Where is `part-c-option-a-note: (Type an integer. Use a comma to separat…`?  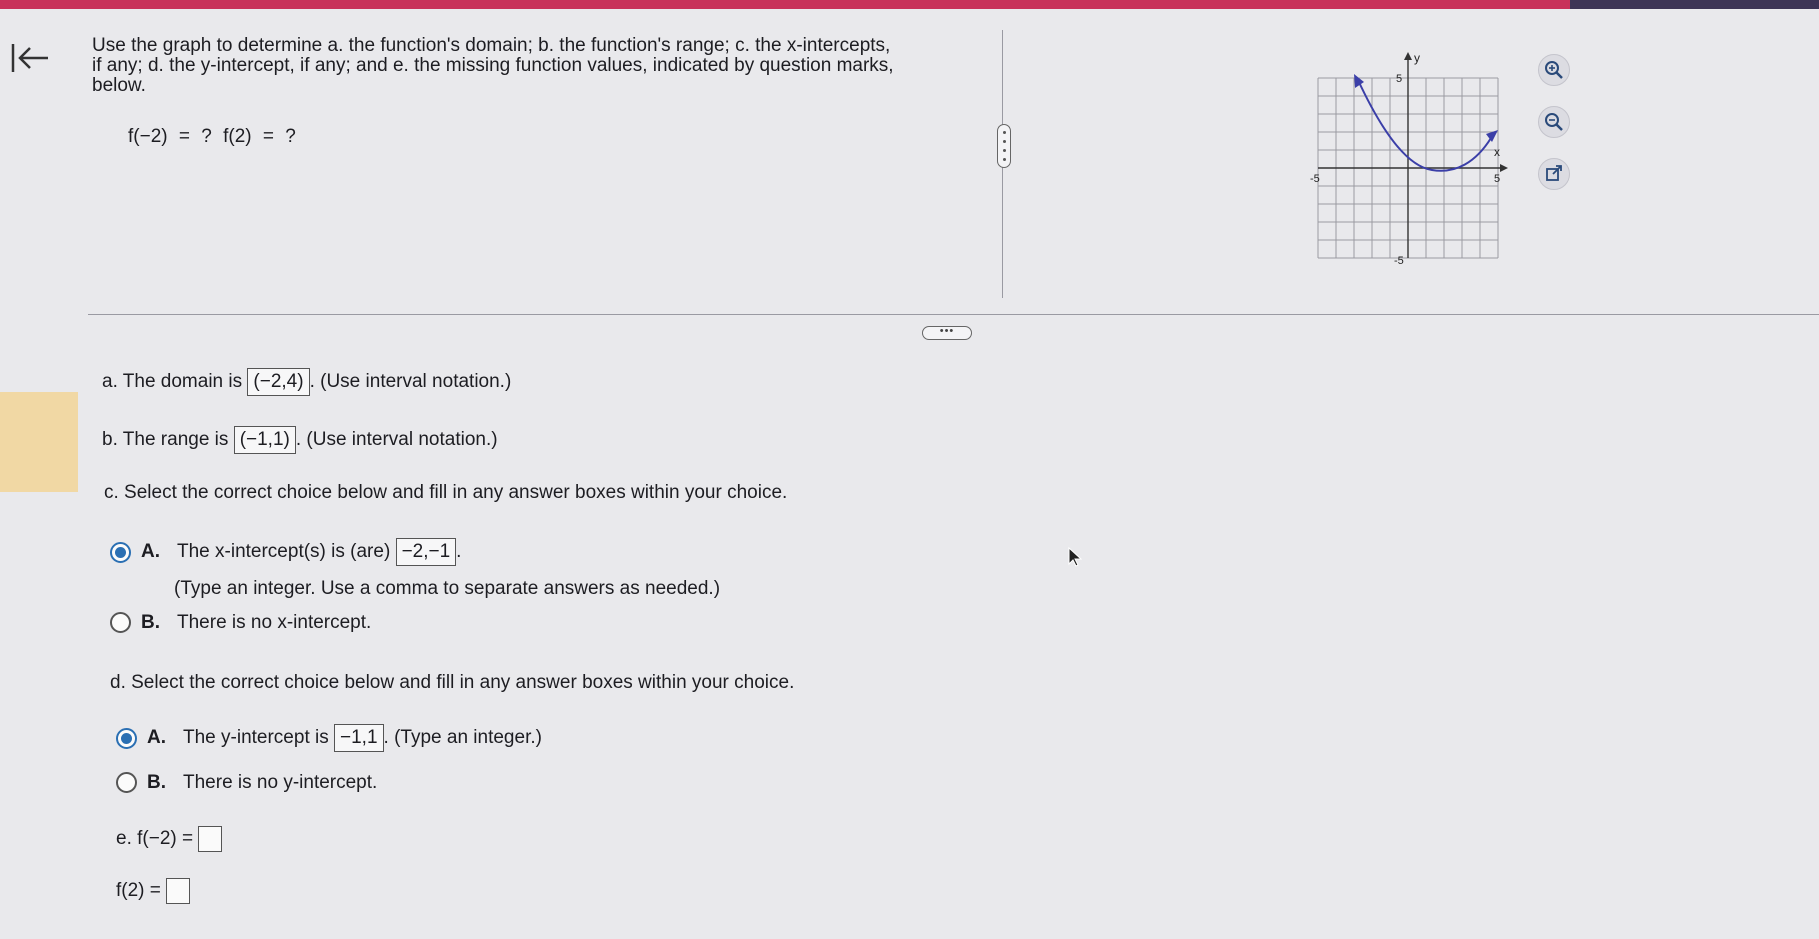 part-c-option-a-note: (Type an integer. Use a comma to separat… is located at coordinates (447, 588).